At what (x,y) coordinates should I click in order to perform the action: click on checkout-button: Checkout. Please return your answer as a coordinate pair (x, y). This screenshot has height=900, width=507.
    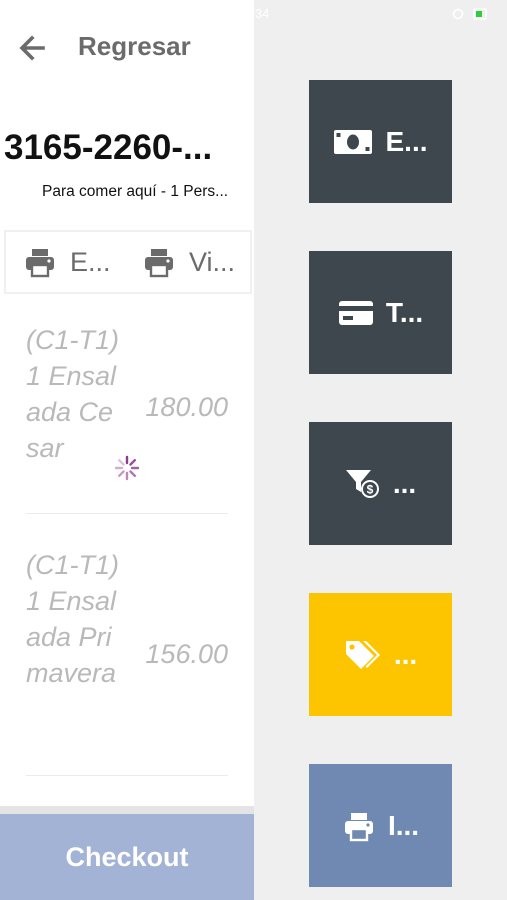
    Looking at the image, I should click on (127, 857).